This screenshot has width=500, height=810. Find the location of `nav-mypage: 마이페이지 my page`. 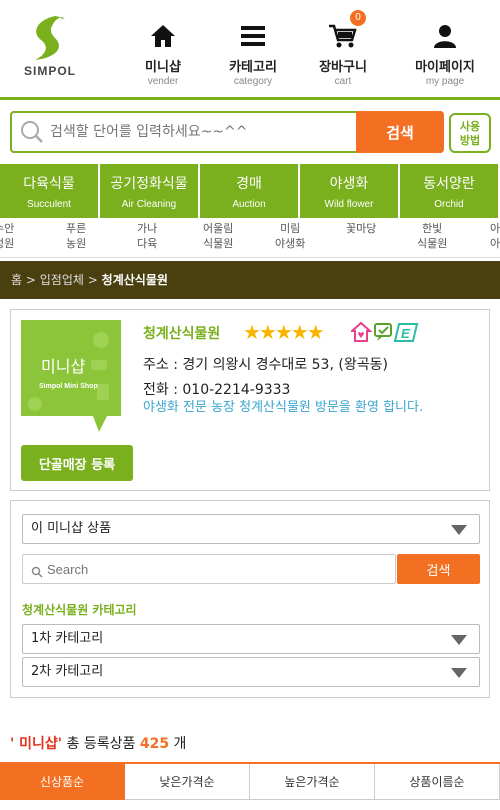

nav-mypage: 마이페이지 my page is located at coordinates (445, 52).